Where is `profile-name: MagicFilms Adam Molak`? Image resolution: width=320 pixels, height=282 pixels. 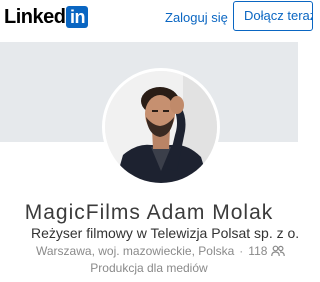 profile-name: MagicFilms Adam Molak is located at coordinates (149, 212).